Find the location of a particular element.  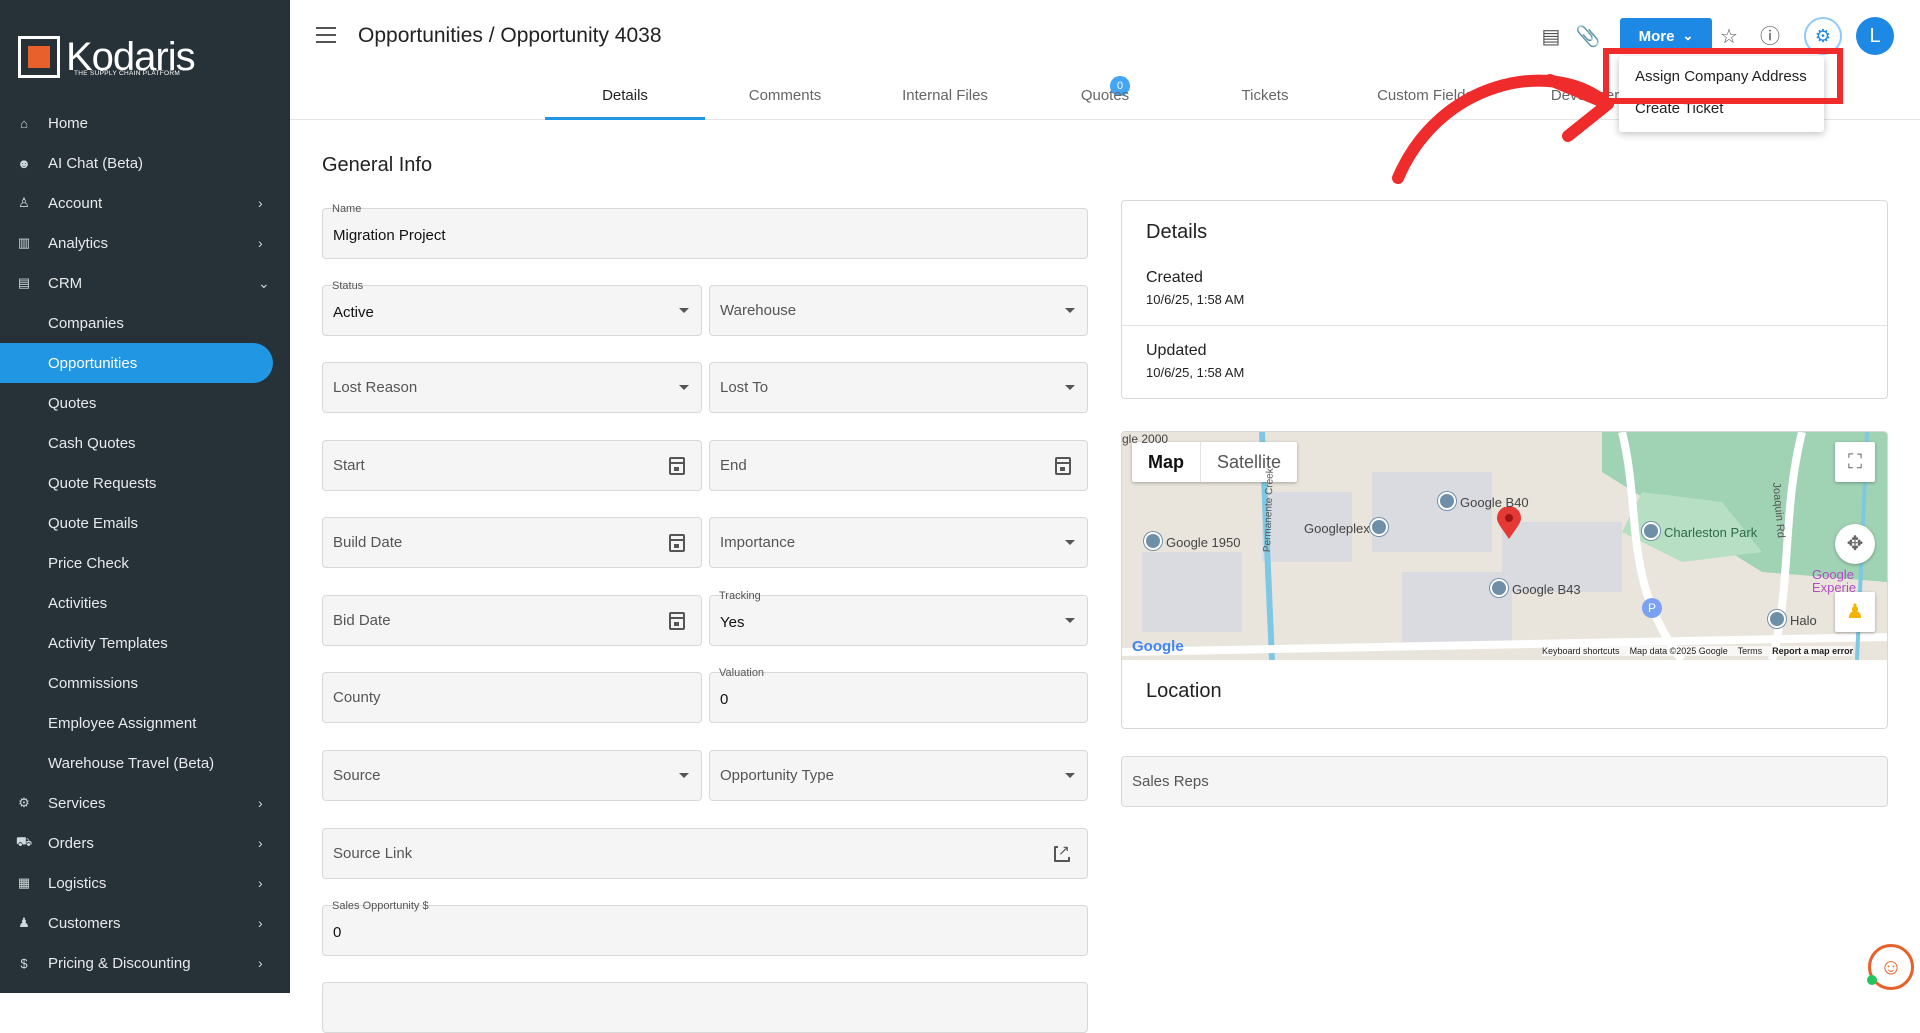

importance-select: Importance is located at coordinates (898, 542).